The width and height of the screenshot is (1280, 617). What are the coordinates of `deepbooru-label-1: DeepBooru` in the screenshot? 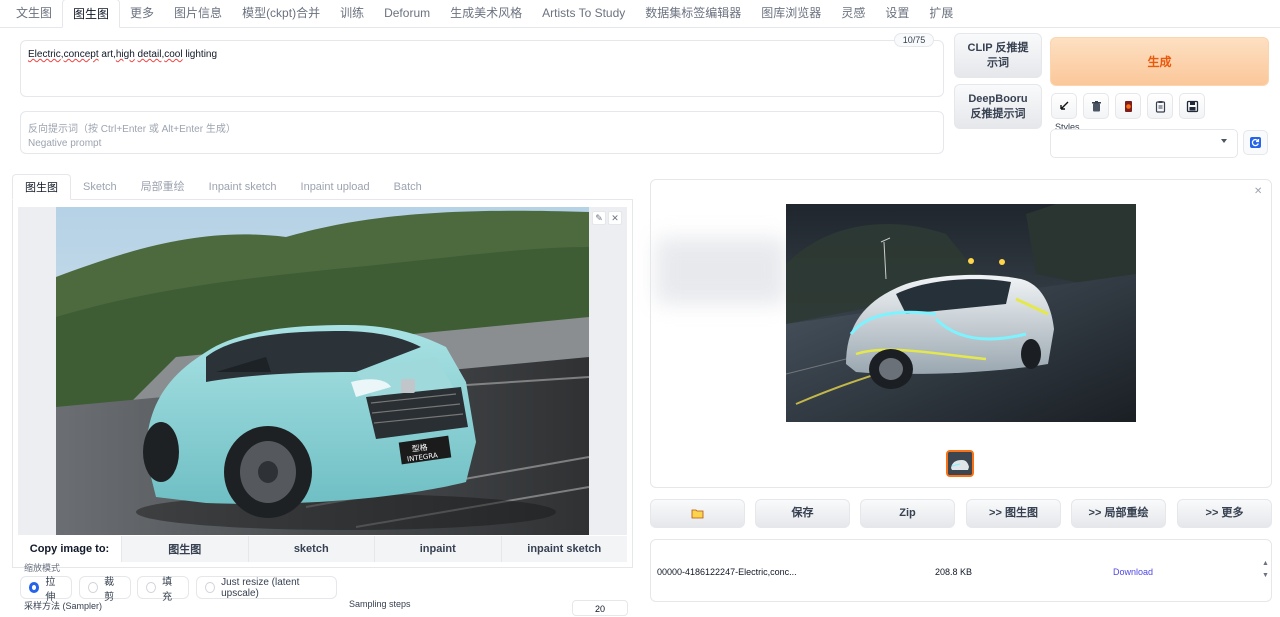 It's located at (998, 98).